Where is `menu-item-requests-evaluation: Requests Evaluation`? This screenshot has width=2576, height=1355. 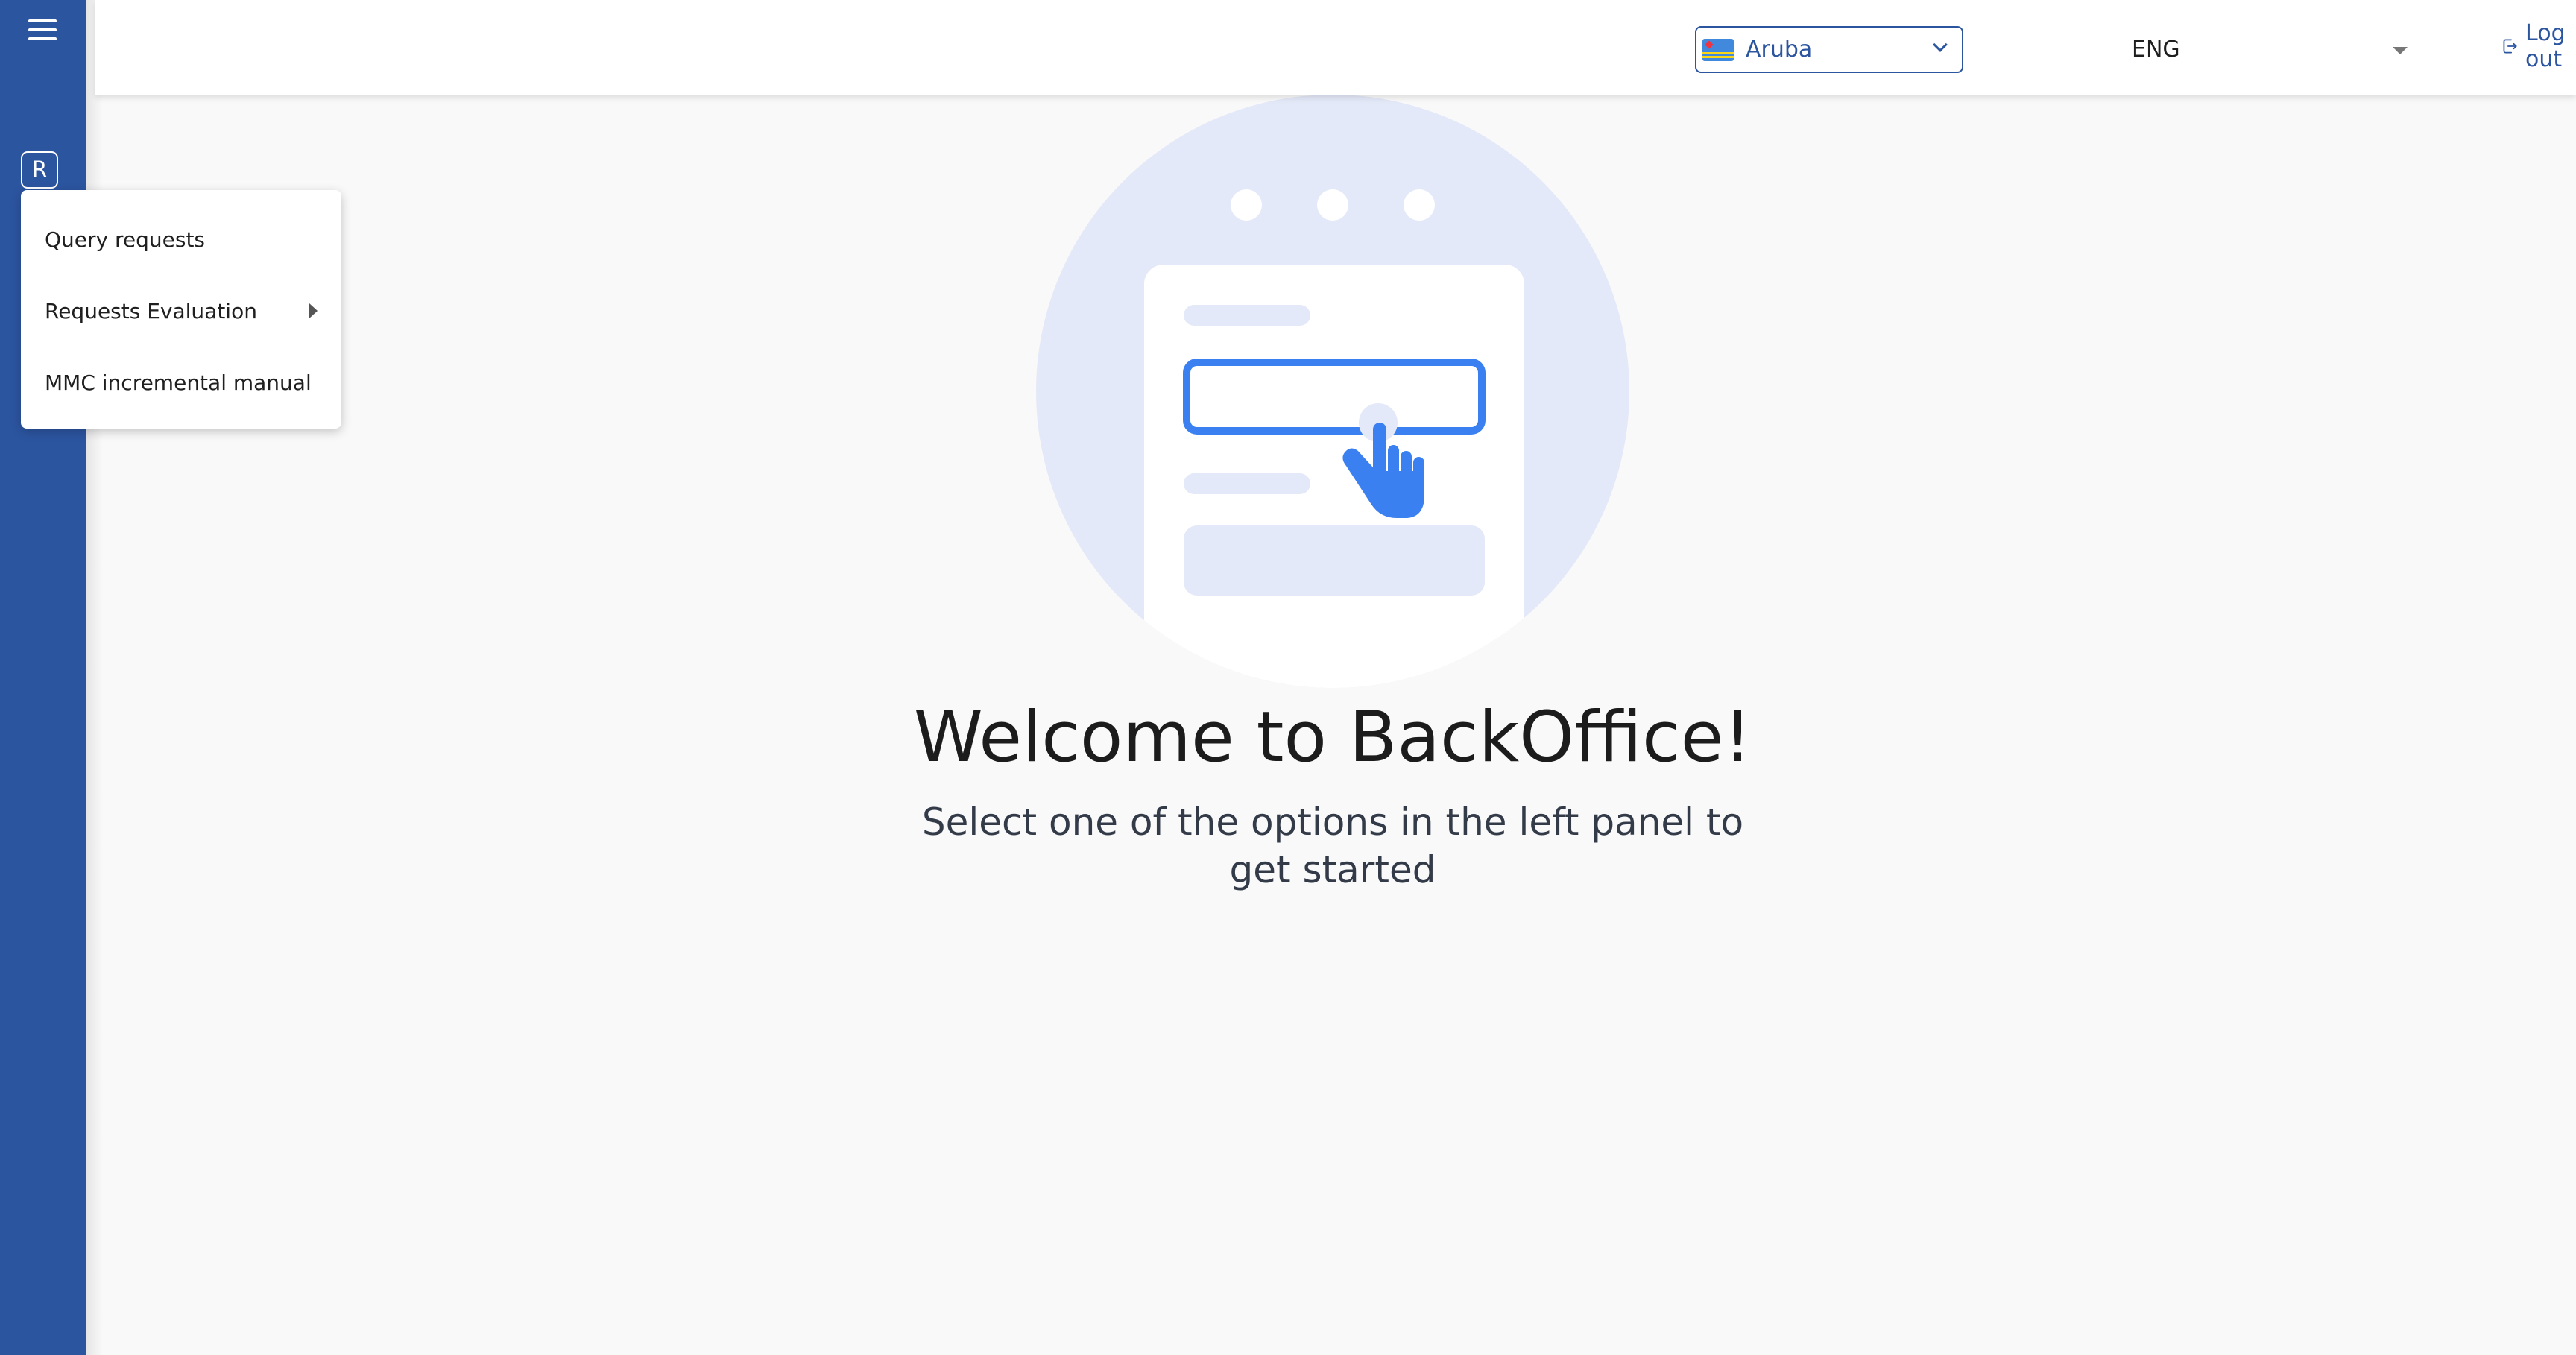
menu-item-requests-evaluation: Requests Evaluation is located at coordinates (181, 311).